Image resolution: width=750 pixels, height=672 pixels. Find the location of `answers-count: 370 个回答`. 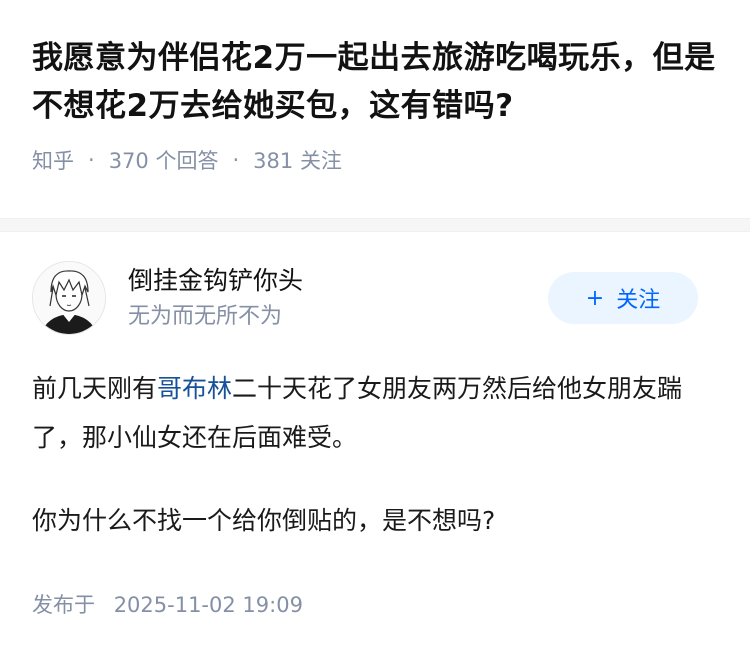

answers-count: 370 个回答 is located at coordinates (164, 160).